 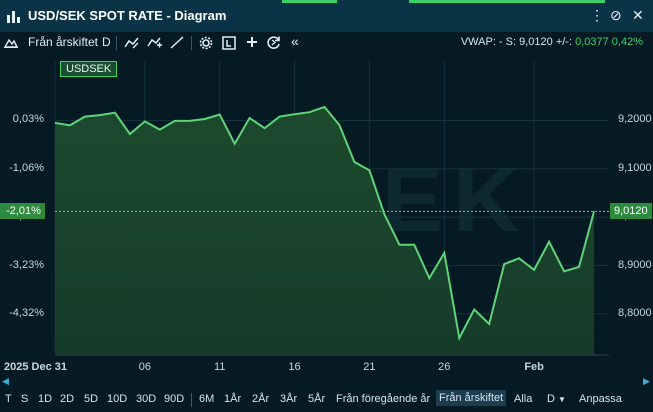 I want to click on period-selector: Från årskiftet, so click(x=63, y=42).